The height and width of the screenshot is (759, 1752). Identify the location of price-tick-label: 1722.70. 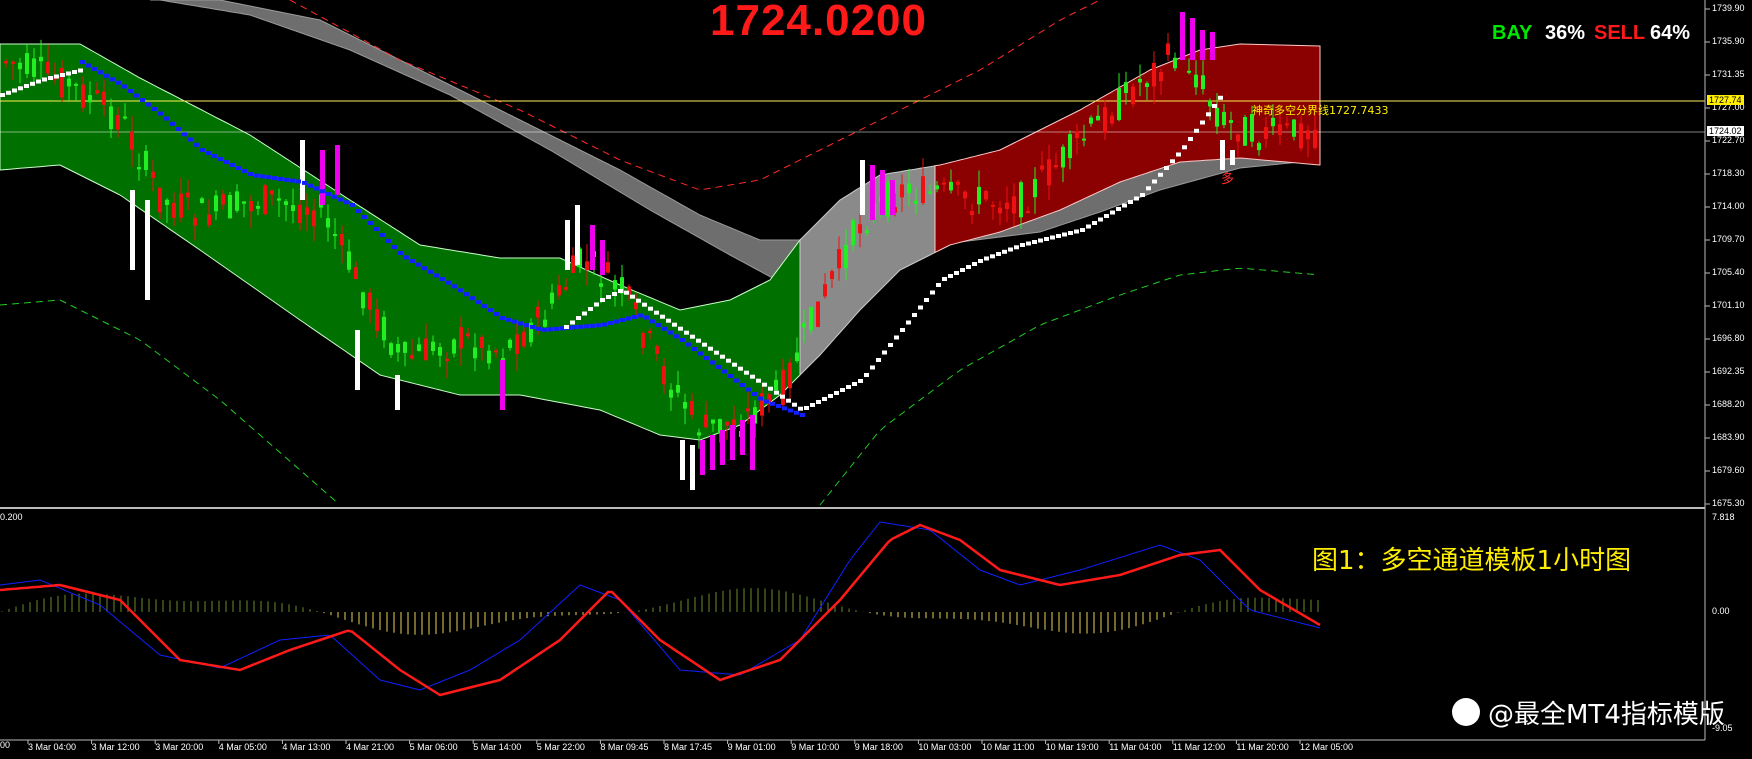
(1728, 140).